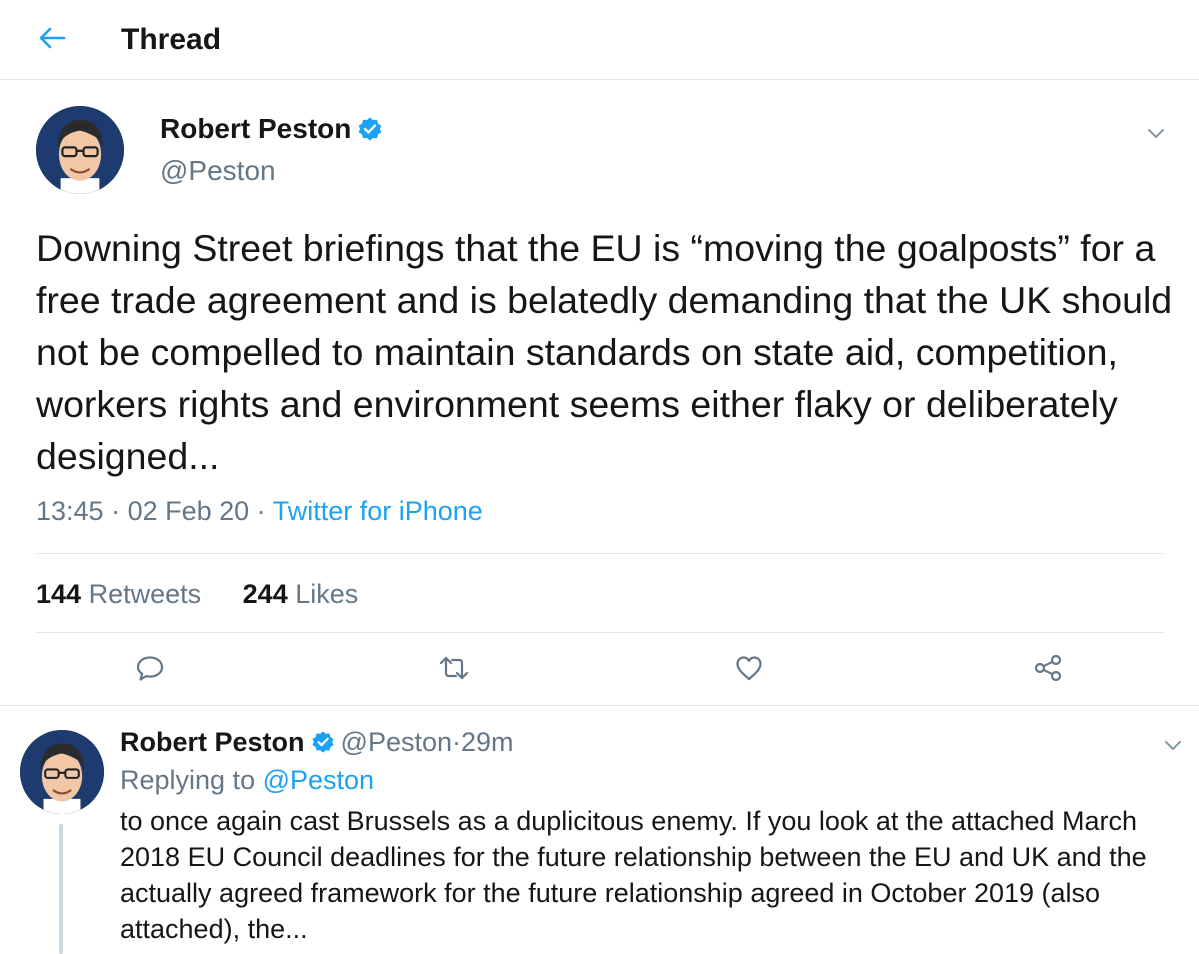 This screenshot has width=1199, height=954. I want to click on replying-to-mention: @Peston, so click(318, 780).